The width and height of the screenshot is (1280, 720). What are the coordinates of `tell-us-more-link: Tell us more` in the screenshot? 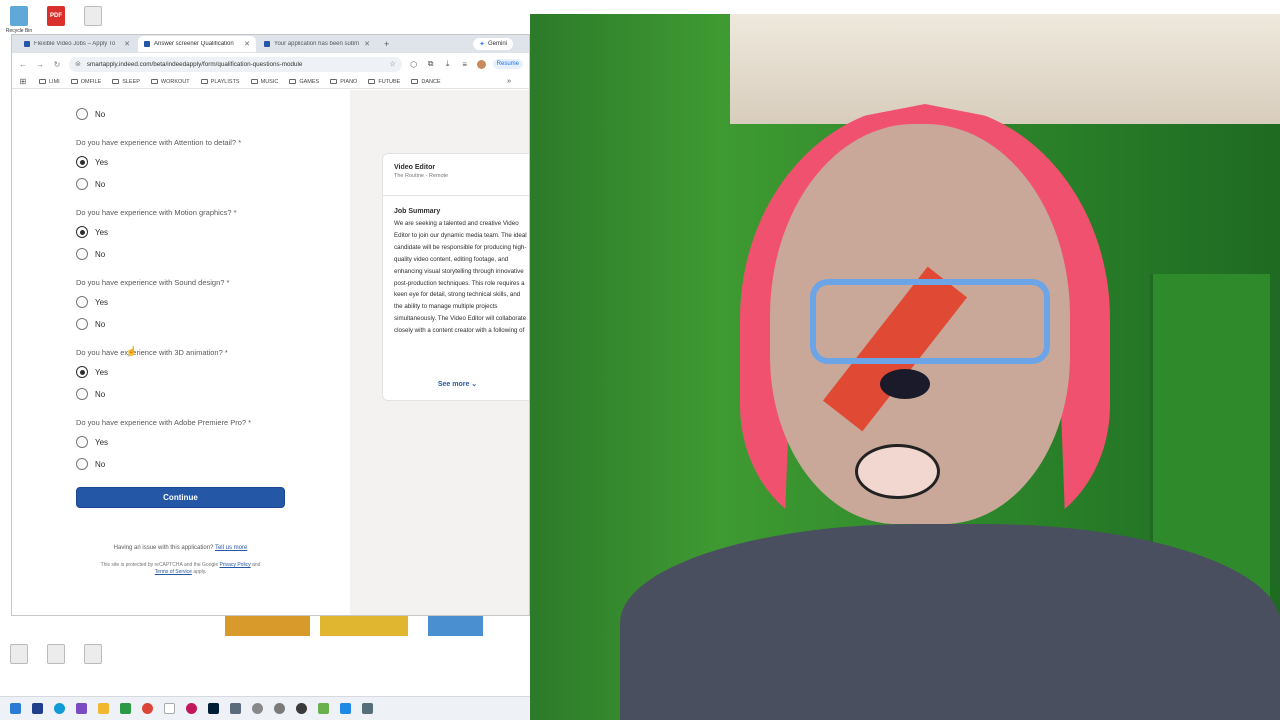 It's located at (231, 548).